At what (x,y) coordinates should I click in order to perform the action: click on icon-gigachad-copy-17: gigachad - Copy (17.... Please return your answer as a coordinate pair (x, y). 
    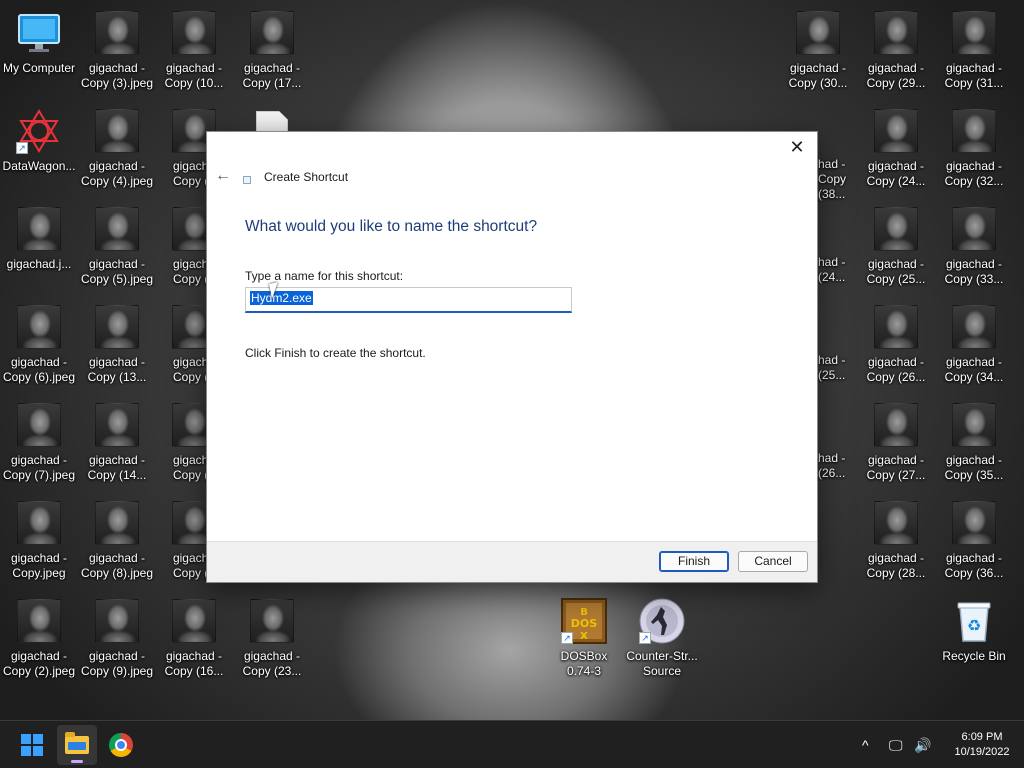
    Looking at the image, I should click on (272, 52).